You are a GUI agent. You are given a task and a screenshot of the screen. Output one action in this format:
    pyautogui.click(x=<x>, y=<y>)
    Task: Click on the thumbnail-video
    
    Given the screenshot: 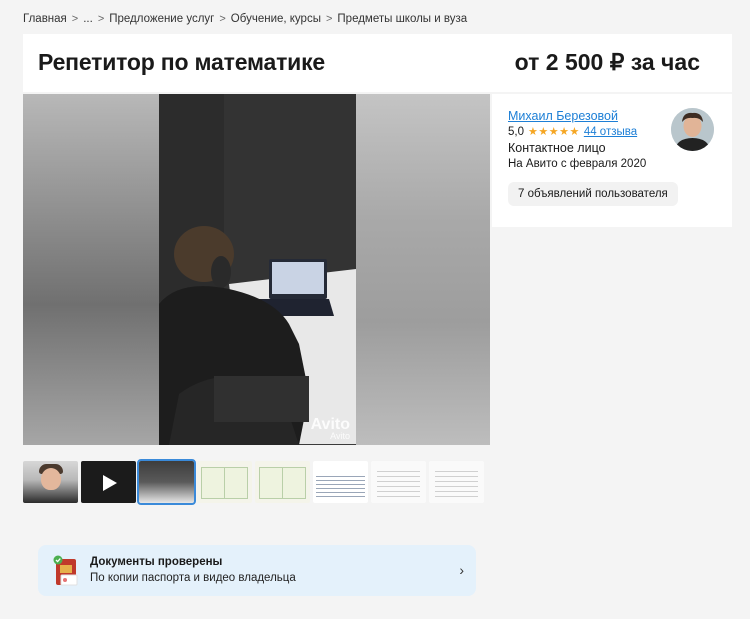 What is the action you would take?
    pyautogui.click(x=108, y=482)
    